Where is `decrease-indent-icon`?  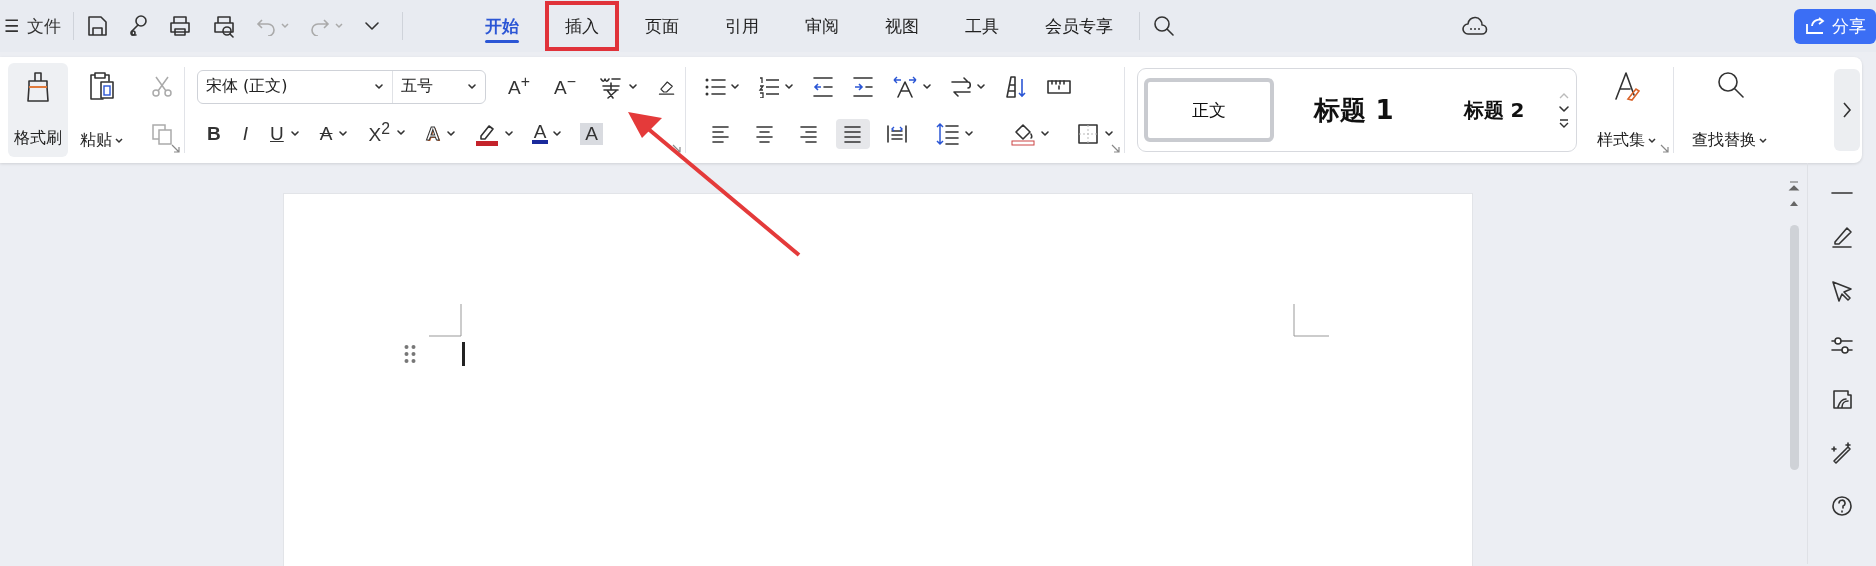
decrease-indent-icon is located at coordinates (823, 86).